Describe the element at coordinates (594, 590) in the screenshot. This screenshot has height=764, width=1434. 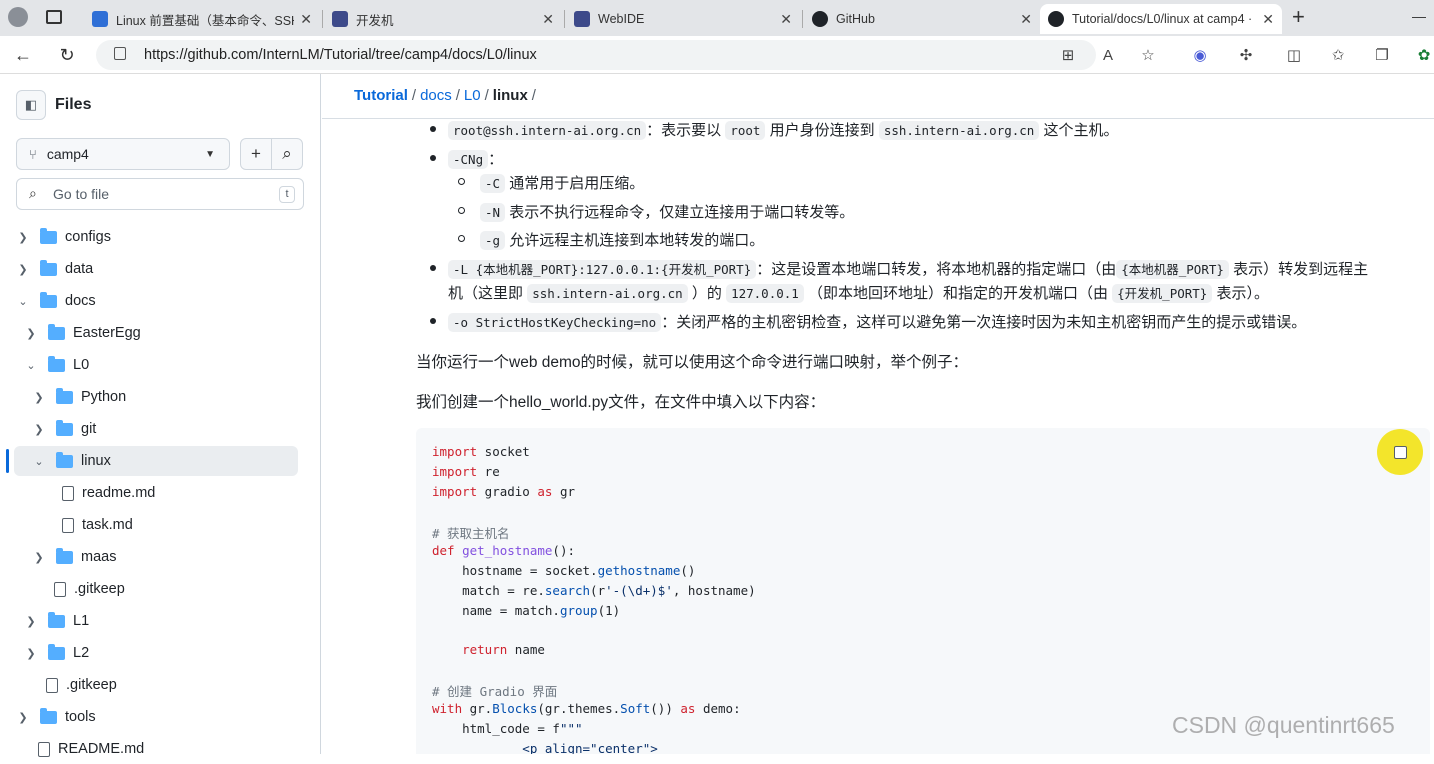
I see `code-line: match = re.search(r'-(\d+)$', hostname)` at that location.